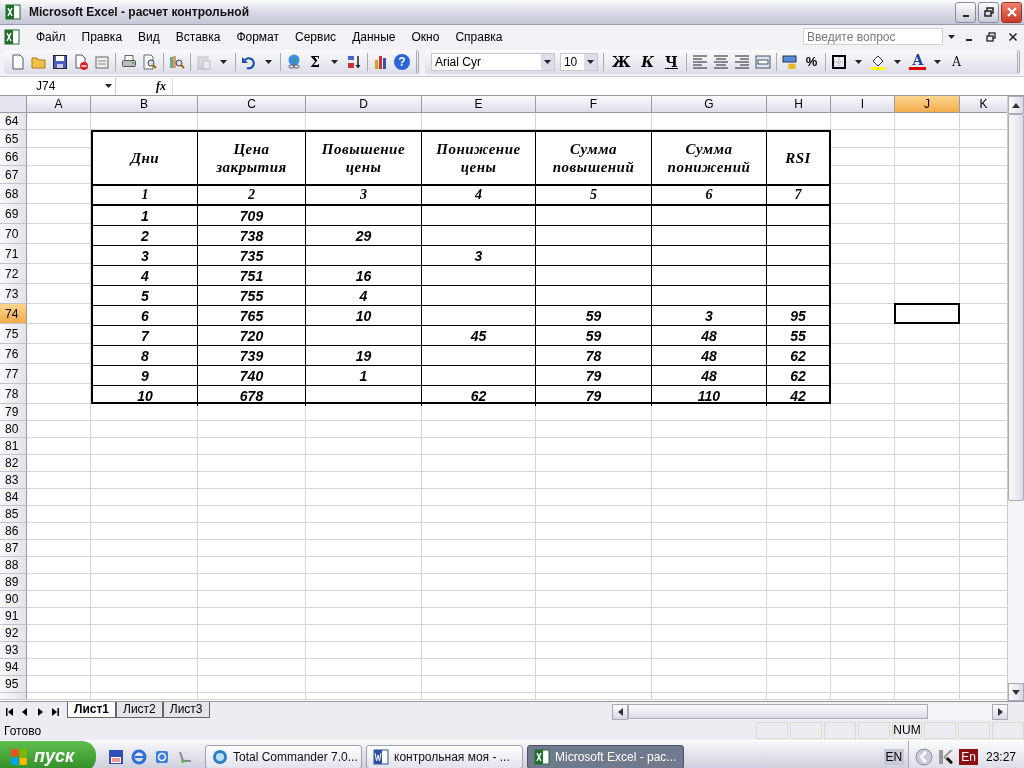  I want to click on print-preview-icon, so click(150, 62).